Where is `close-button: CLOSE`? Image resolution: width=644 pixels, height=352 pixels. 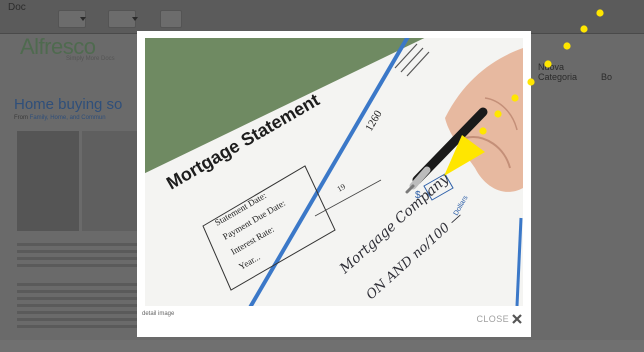 close-button: CLOSE is located at coordinates (499, 319).